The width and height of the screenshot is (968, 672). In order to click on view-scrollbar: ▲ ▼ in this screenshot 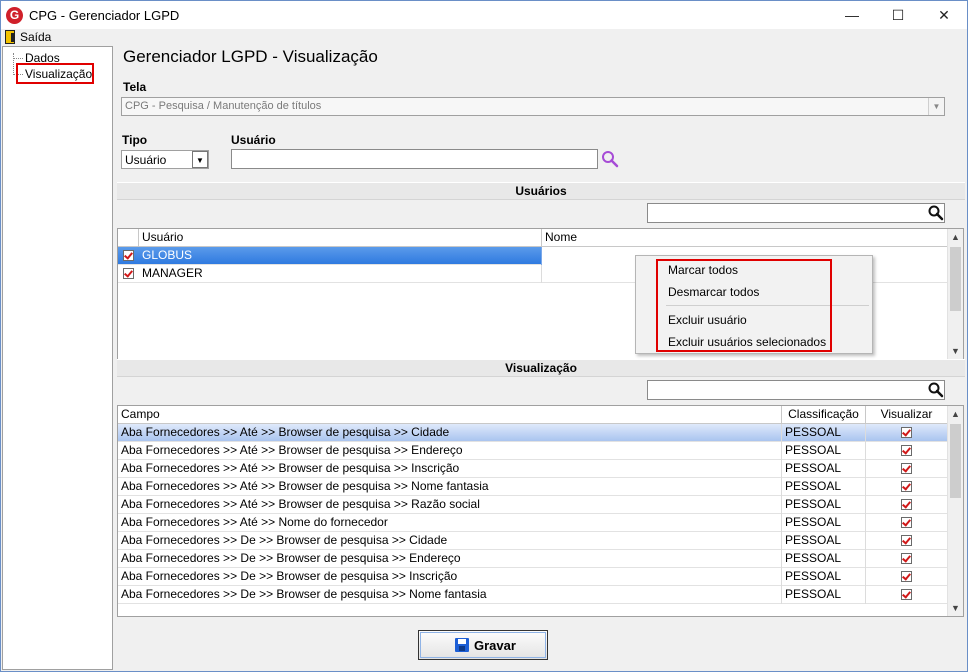, I will do `click(955, 511)`.